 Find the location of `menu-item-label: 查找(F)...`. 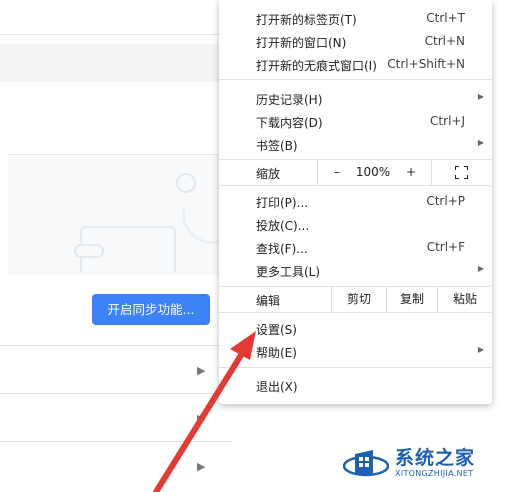

menu-item-label: 查找(F)... is located at coordinates (282, 249).